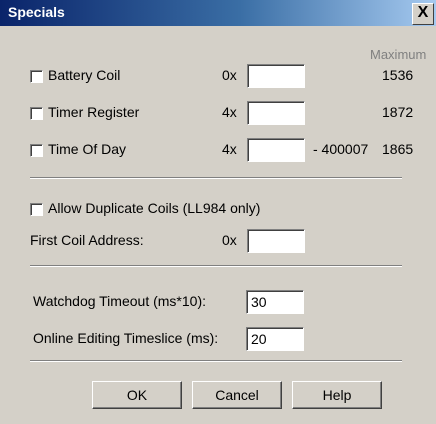  Describe the element at coordinates (276, 241) in the screenshot. I see `first-coil-address-input` at that location.